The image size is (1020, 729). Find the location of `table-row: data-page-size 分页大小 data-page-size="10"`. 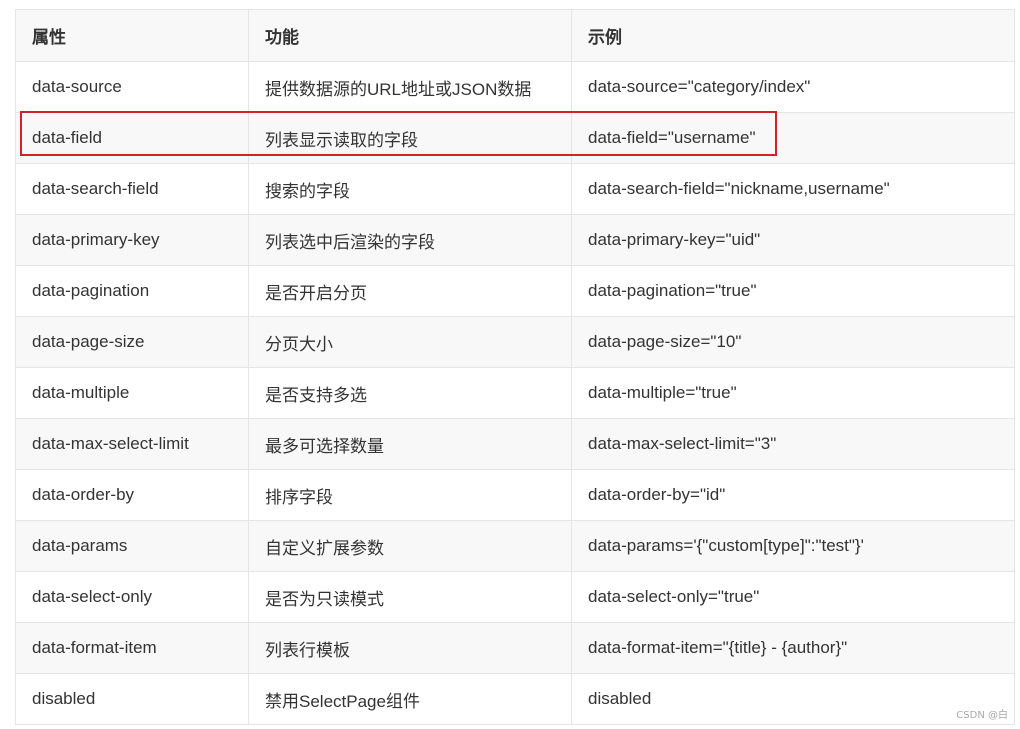

table-row: data-page-size 分页大小 data-page-size="10" is located at coordinates (515, 342).